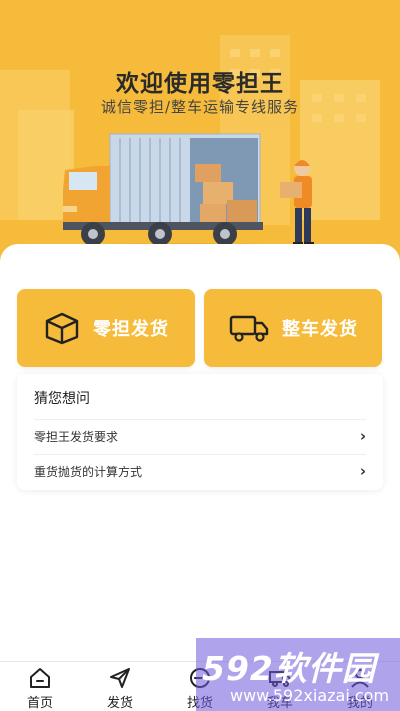 This screenshot has width=400, height=711. What do you see at coordinates (76, 437) in the screenshot?
I see `faq-item-label: 零担王发货要求` at bounding box center [76, 437].